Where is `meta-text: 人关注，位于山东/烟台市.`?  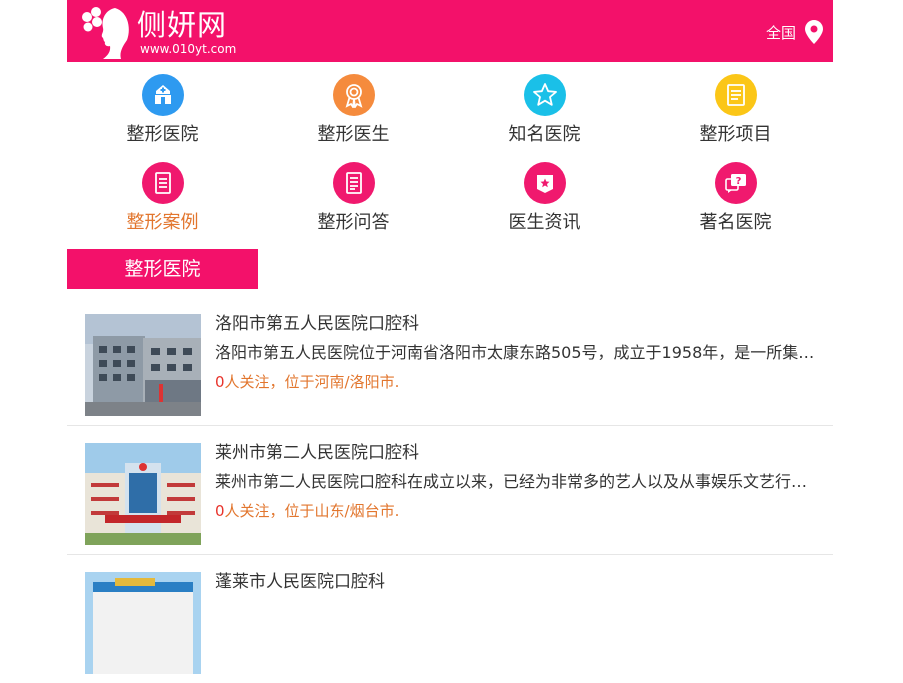 meta-text: 人关注，位于山东/烟台市. is located at coordinates (312, 511).